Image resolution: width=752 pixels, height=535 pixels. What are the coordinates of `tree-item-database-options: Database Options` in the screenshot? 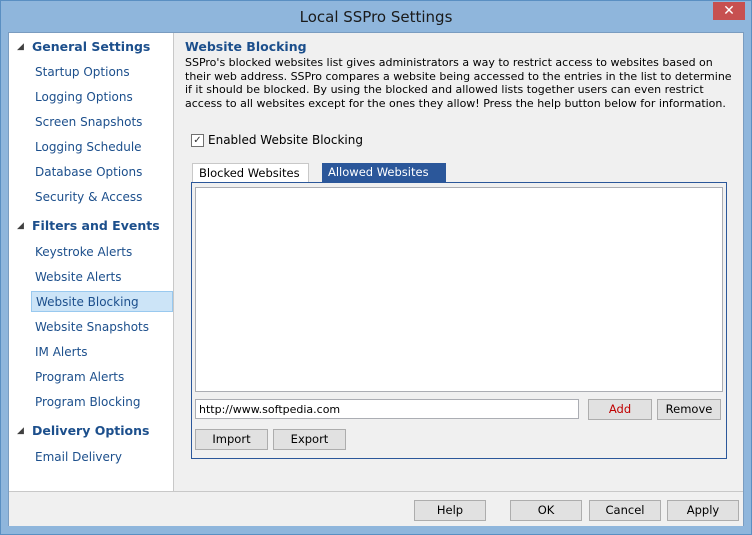 It's located at (102, 172).